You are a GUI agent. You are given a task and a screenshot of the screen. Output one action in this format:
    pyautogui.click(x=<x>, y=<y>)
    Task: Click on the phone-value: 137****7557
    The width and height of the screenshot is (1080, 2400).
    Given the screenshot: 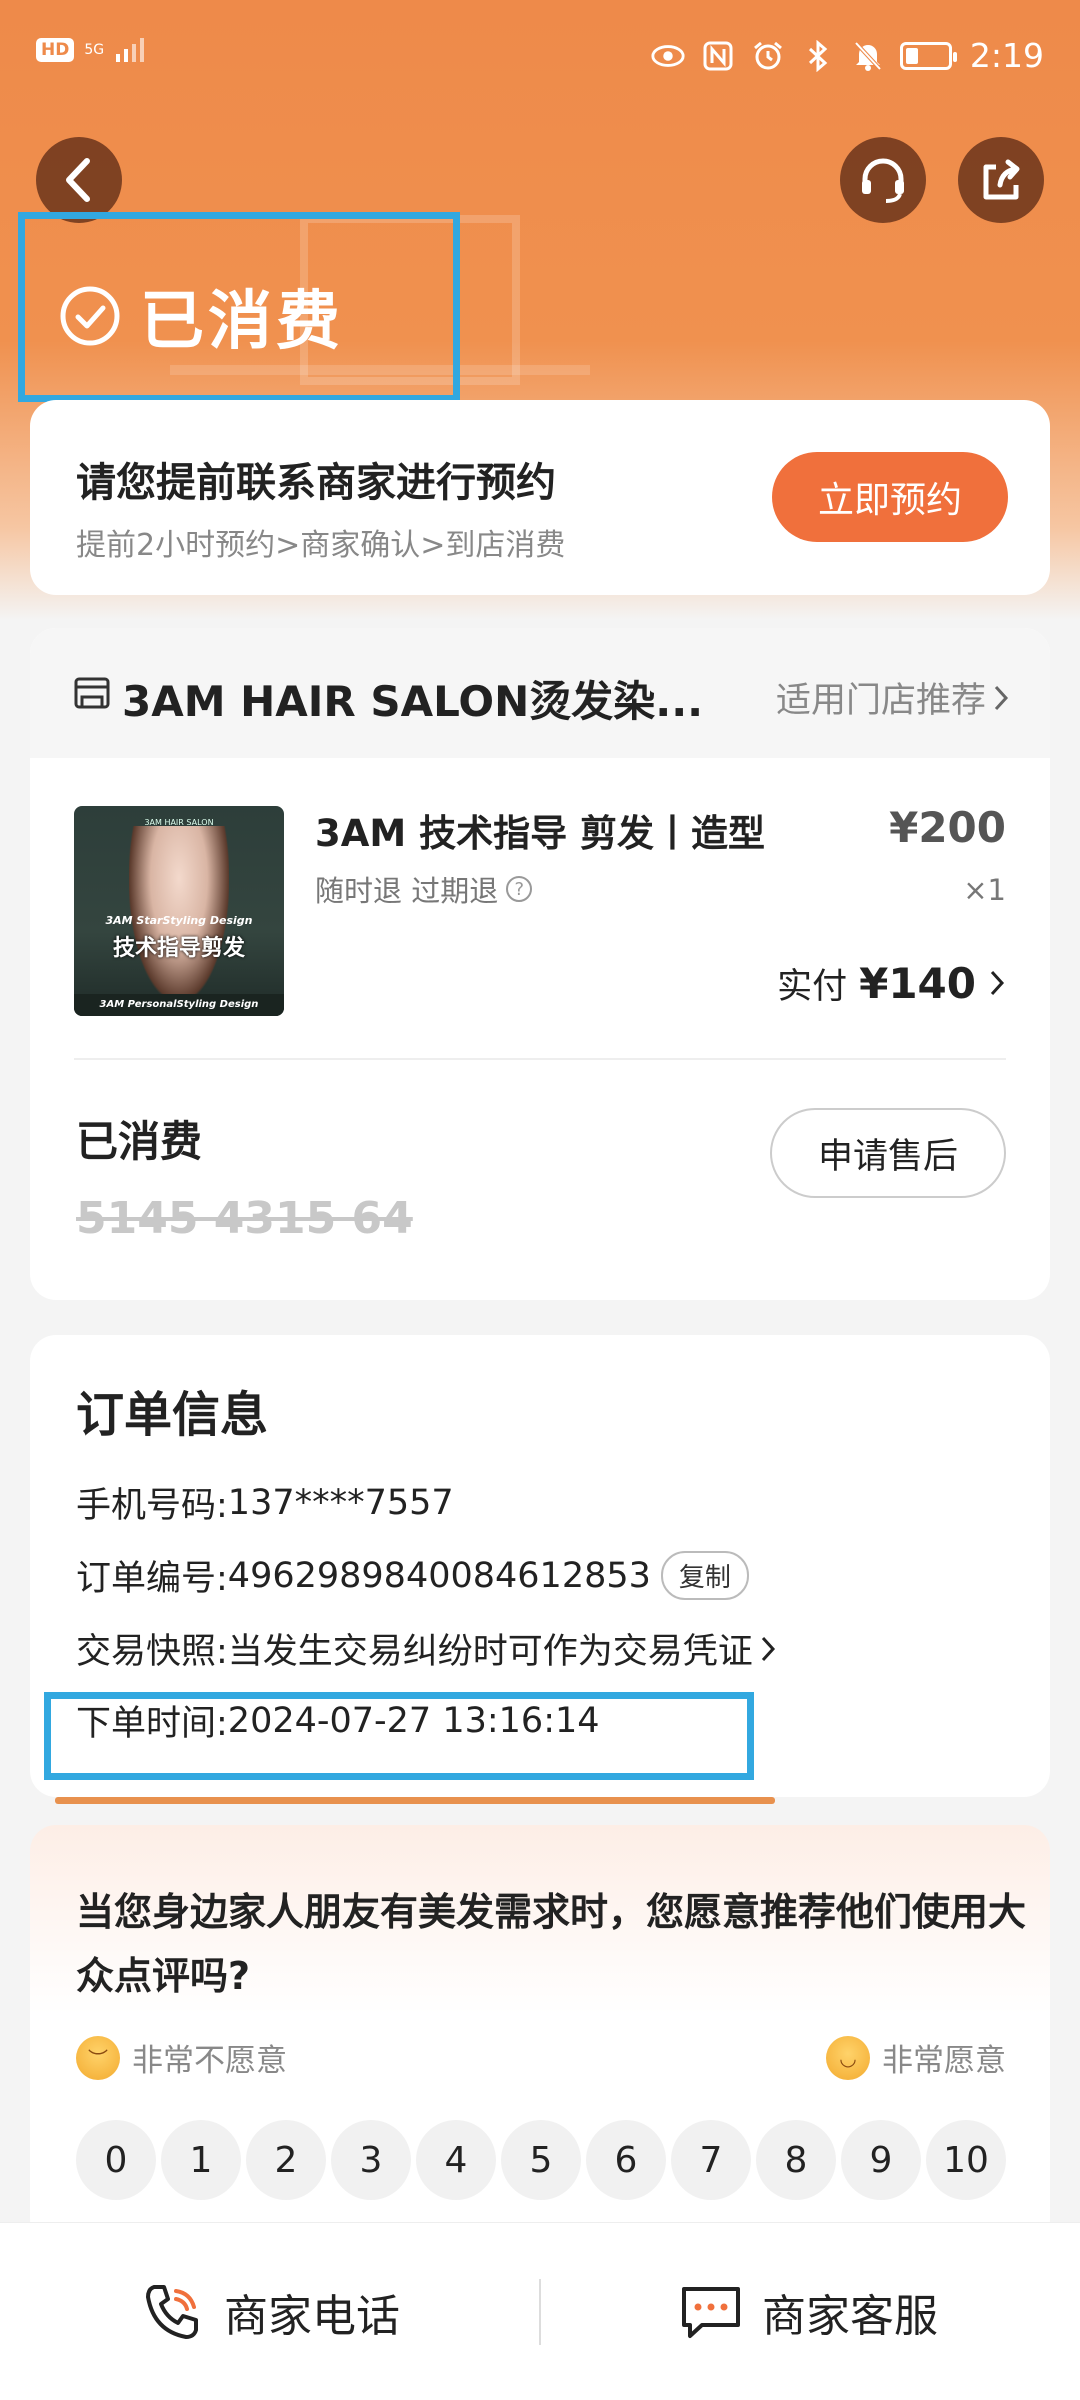 What is the action you would take?
    pyautogui.click(x=340, y=1502)
    